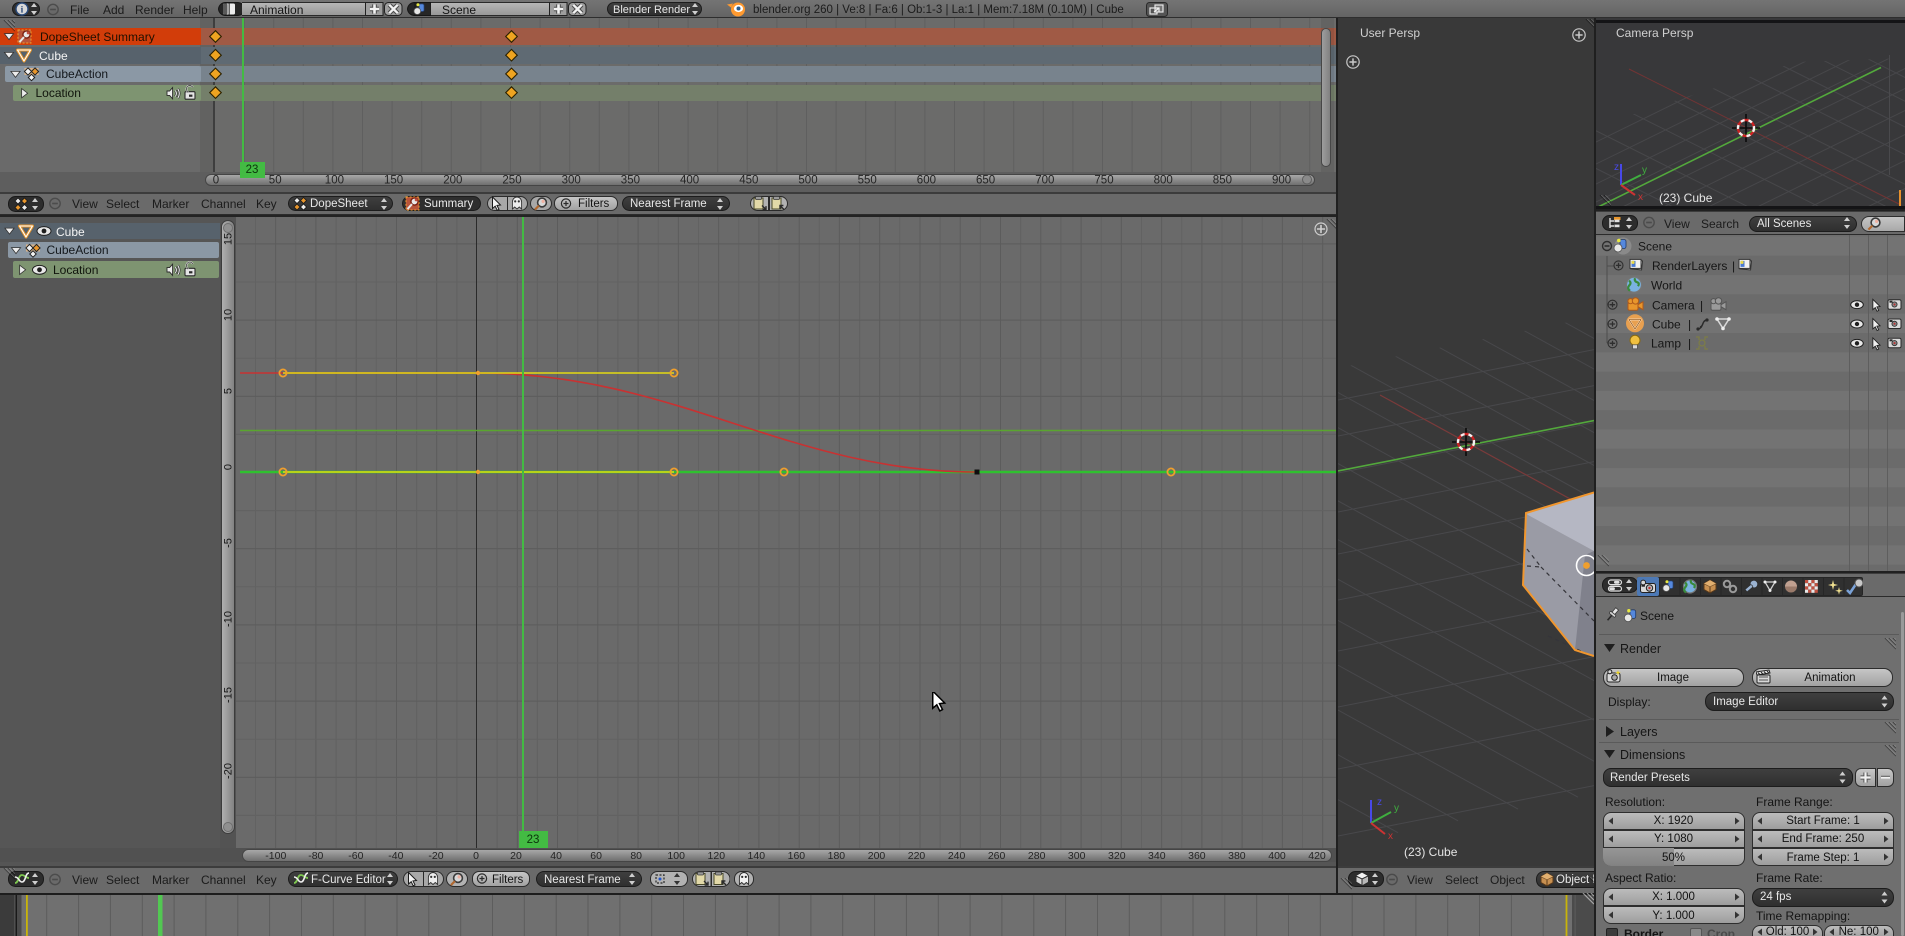 Image resolution: width=1905 pixels, height=936 pixels. Describe the element at coordinates (395, 856) in the screenshot. I see `svg-text: -40` at that location.